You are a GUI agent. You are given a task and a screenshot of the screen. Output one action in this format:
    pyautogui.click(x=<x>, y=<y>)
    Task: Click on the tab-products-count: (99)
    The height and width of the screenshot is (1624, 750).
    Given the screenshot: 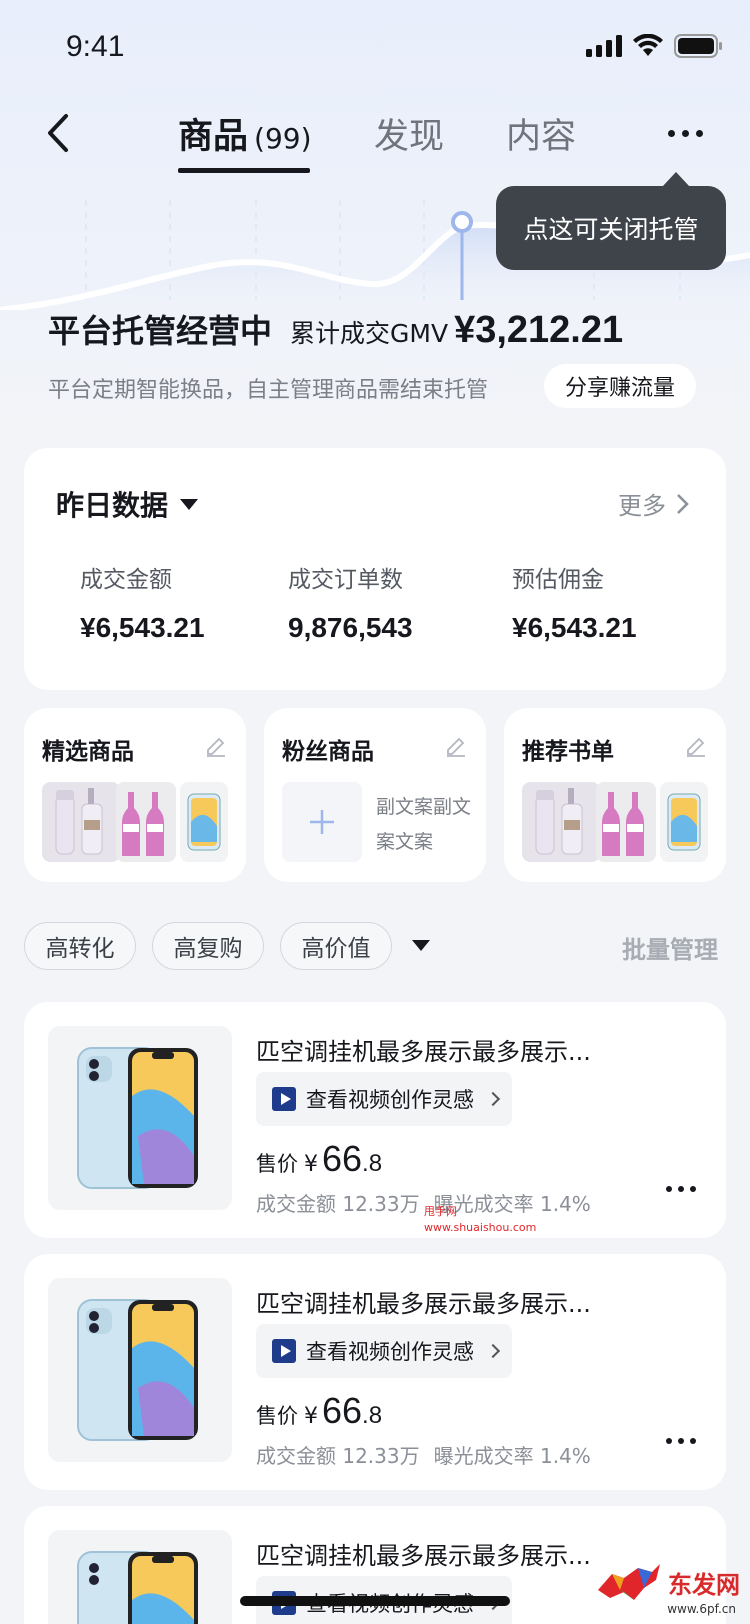 What is the action you would take?
    pyautogui.click(x=283, y=138)
    